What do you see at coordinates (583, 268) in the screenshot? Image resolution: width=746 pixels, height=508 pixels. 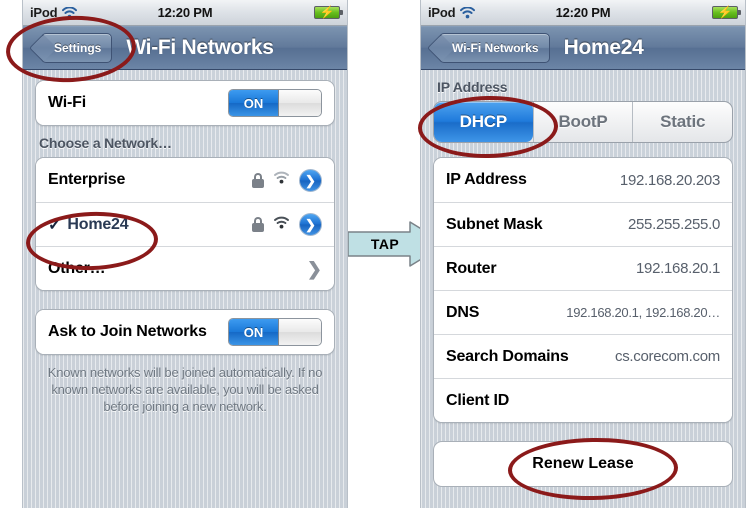 I see `detail-row-router: Router 192.168.20.1` at bounding box center [583, 268].